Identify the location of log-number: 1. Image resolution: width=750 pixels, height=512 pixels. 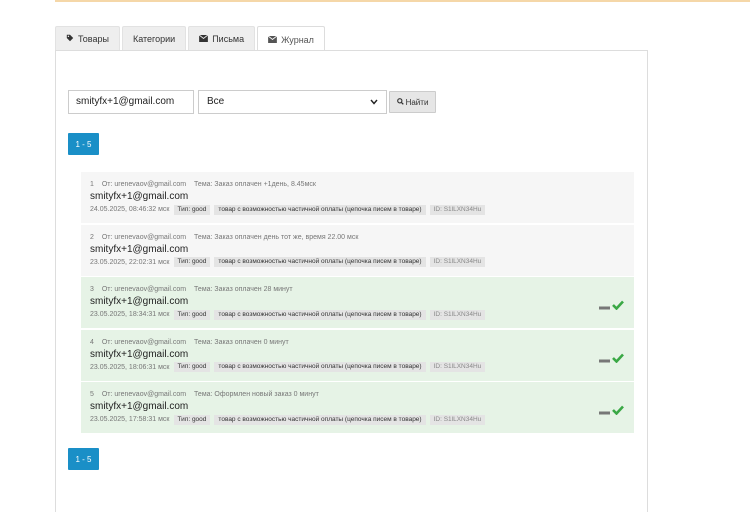
(92, 184).